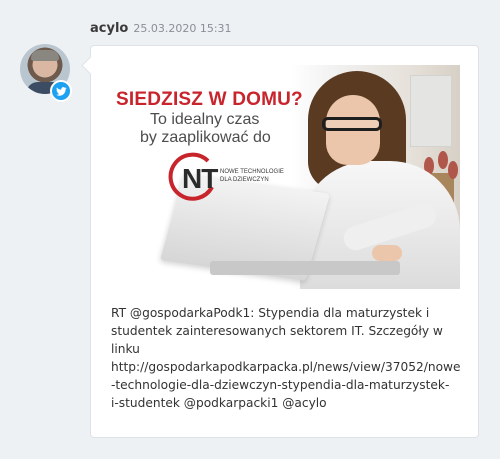 The image size is (500, 459). I want to click on nt-logo: NT NOWE TECHNOLOGIE DLA DZIEWCZYN, so click(243, 178).